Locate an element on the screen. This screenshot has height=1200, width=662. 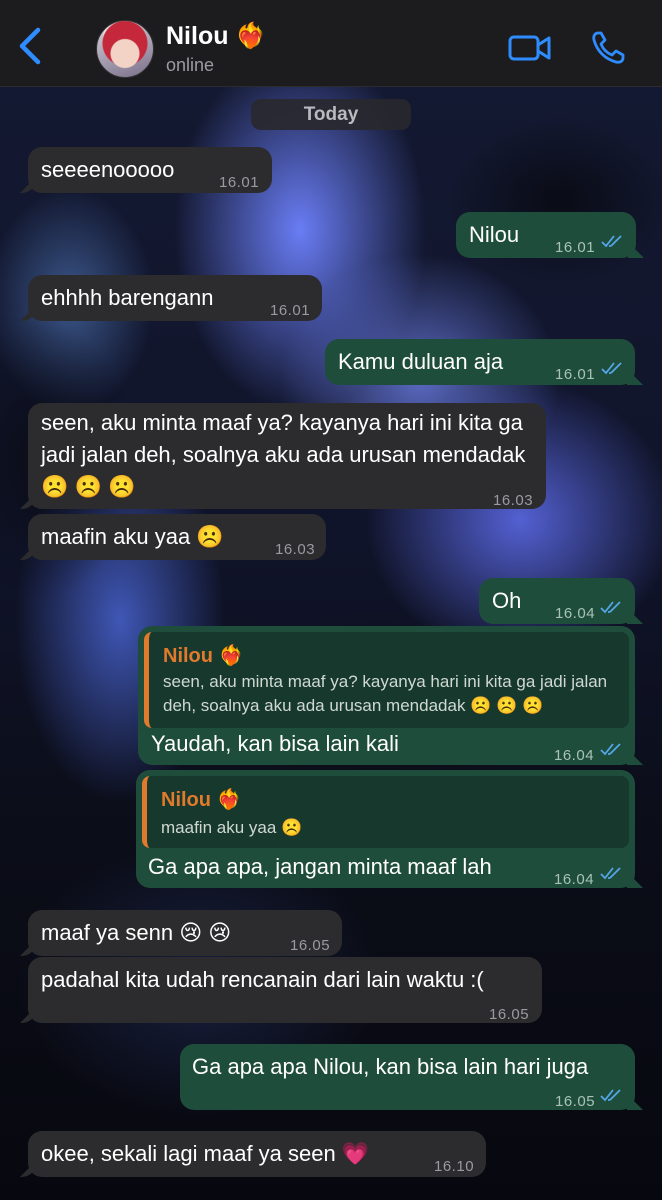
incoming-message: seeeenooooo 16.01 is located at coordinates (150, 170).